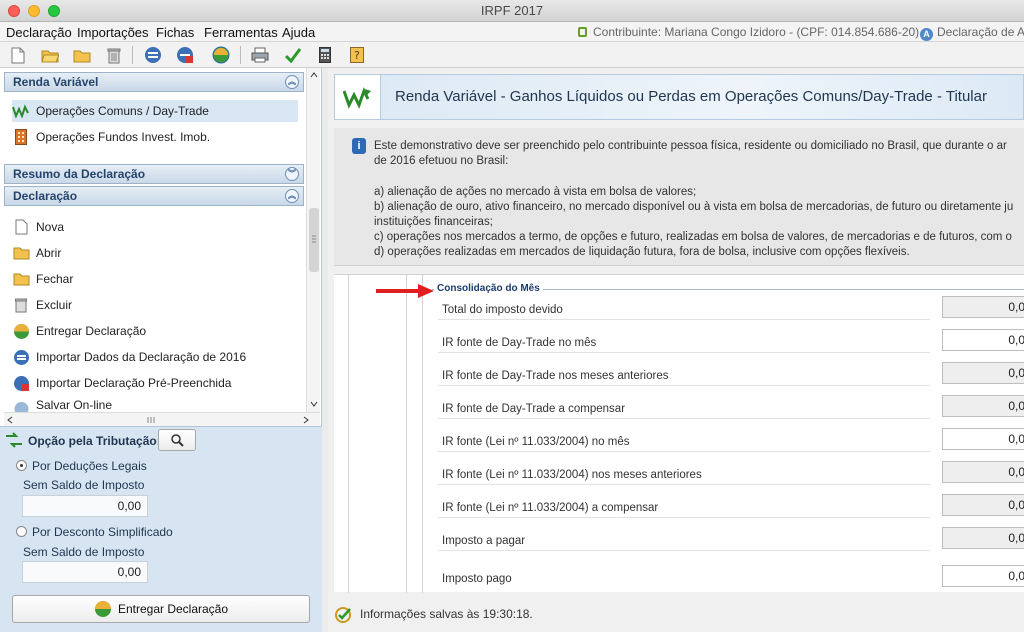 Image resolution: width=1024 pixels, height=632 pixels. I want to click on imposto-pago-field: 0,0, so click(983, 576).